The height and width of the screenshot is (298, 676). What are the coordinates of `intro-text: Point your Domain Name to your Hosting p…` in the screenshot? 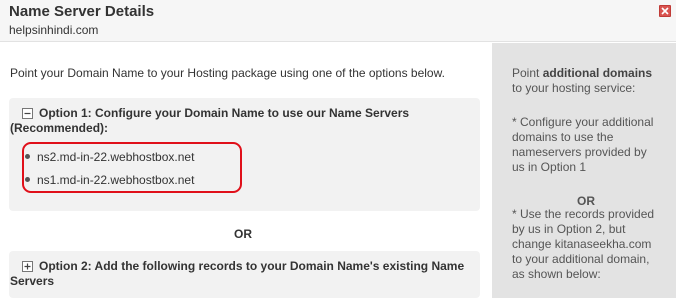 It's located at (227, 73).